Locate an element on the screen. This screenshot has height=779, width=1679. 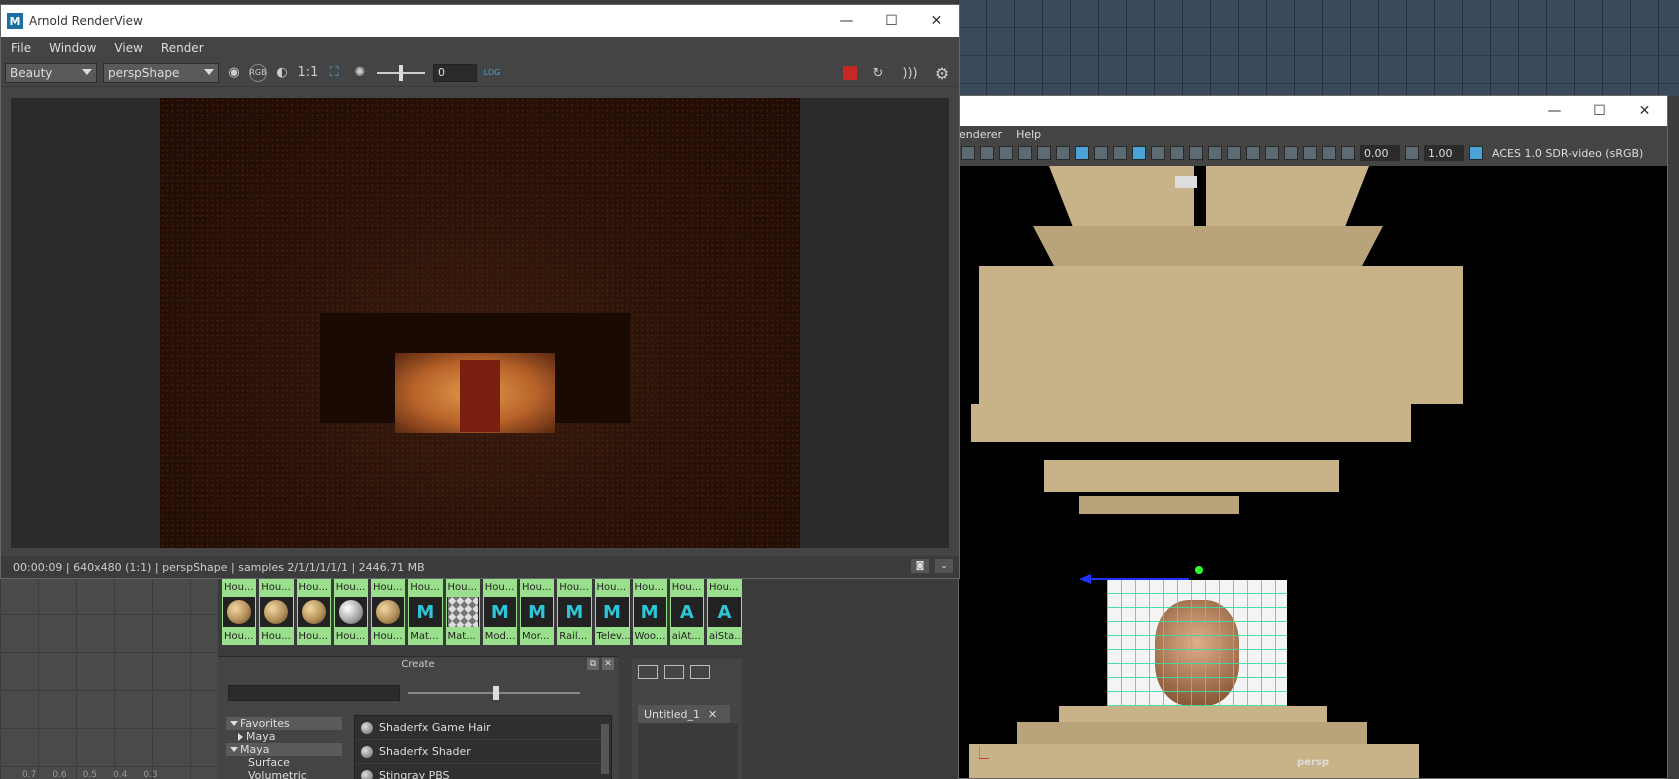
color-management-icon is located at coordinates (1476, 153).